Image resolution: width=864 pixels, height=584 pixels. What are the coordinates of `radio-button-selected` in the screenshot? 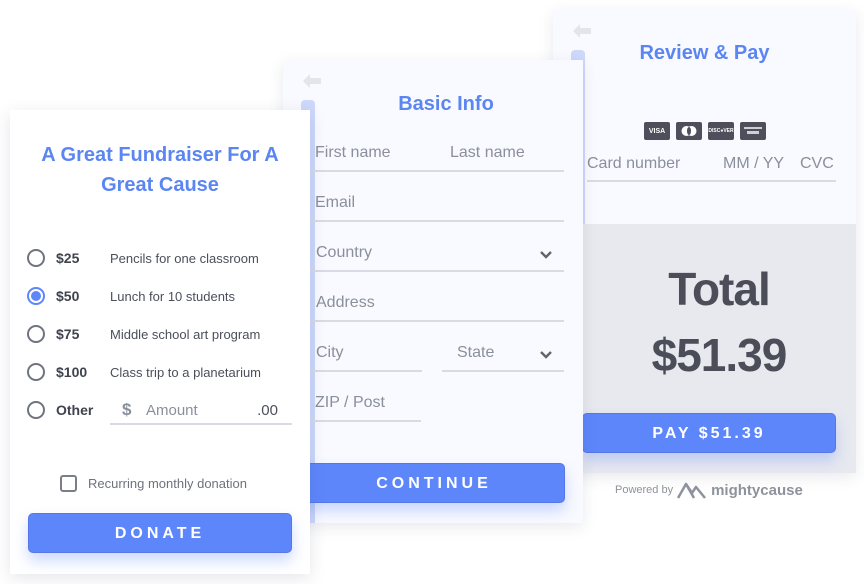 It's located at (36, 296).